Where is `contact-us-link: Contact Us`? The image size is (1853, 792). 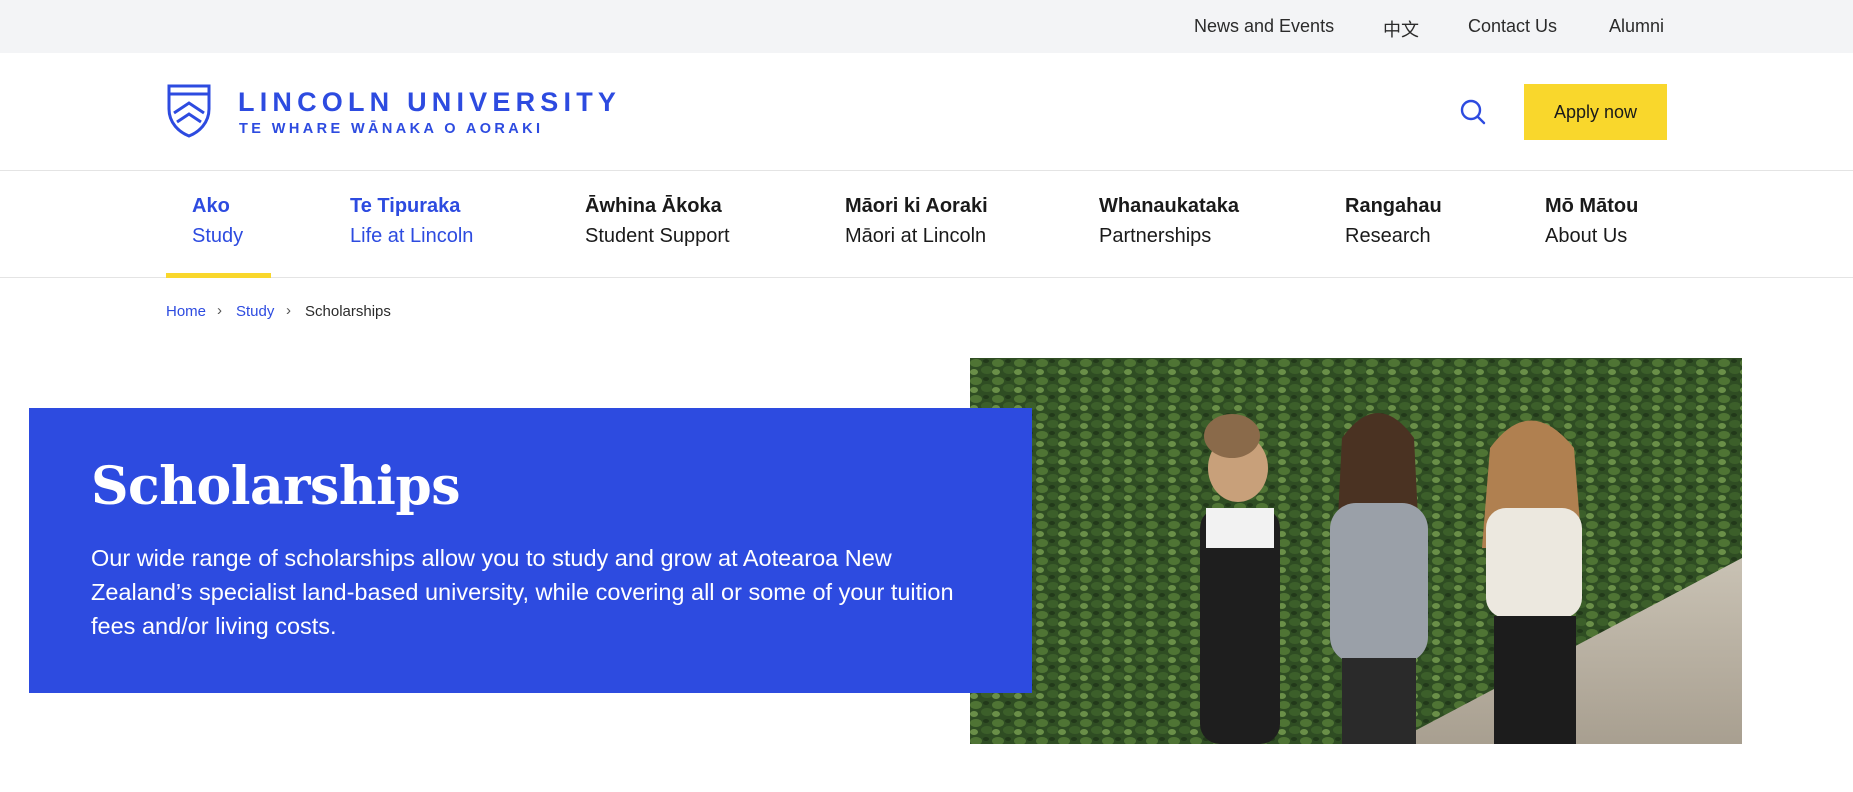 contact-us-link: Contact Us is located at coordinates (1512, 26).